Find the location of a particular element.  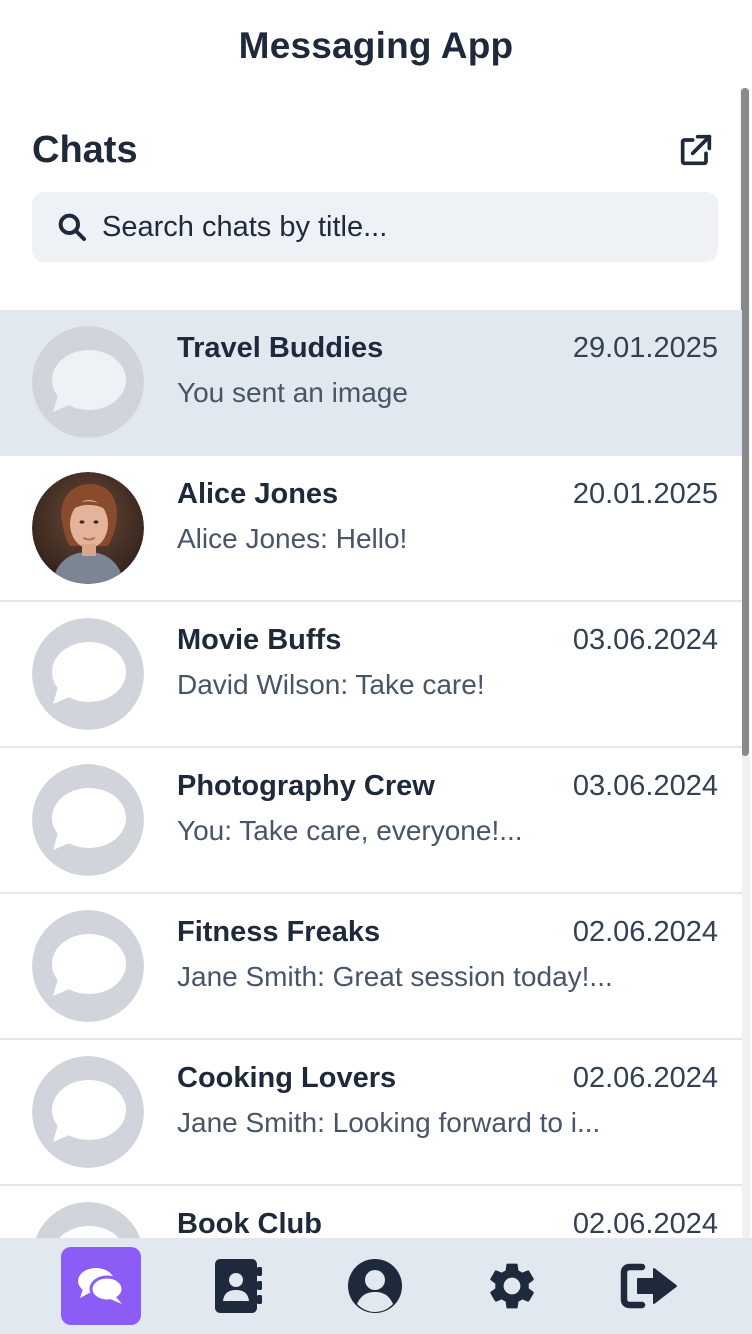

logout-icon is located at coordinates (648, 1286).